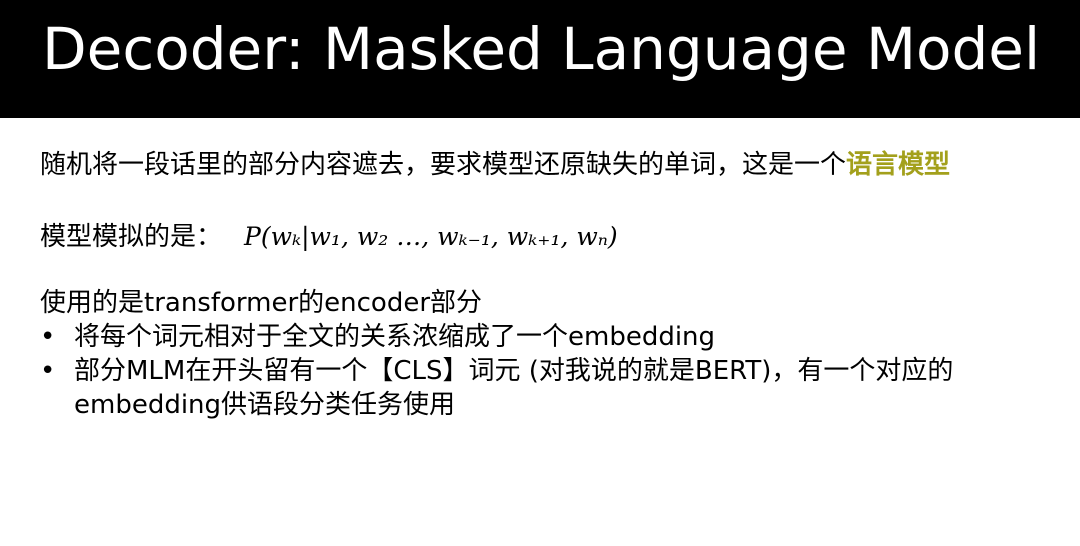 The width and height of the screenshot is (1080, 546). Describe the element at coordinates (514, 371) in the screenshot. I see `bullet-text: 部分MLM在开头留有一个【CLS】词元 (对我说的就是BERT)，有一个对应的` at that location.